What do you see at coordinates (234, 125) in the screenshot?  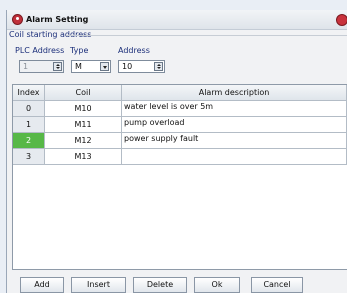 I see `row-description: pump overload` at bounding box center [234, 125].